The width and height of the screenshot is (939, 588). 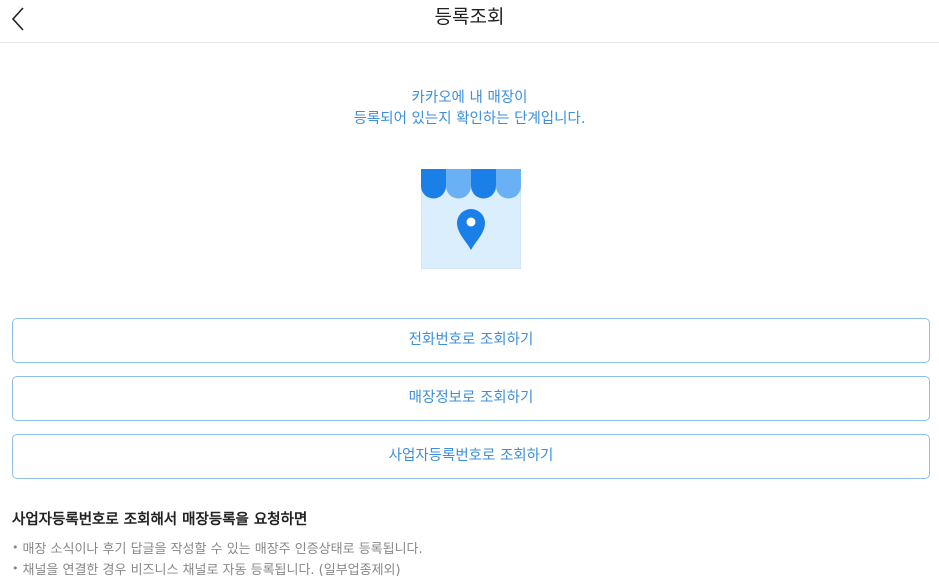 I want to click on intro-line-1: 카카오에 내 매장이, so click(x=469, y=98).